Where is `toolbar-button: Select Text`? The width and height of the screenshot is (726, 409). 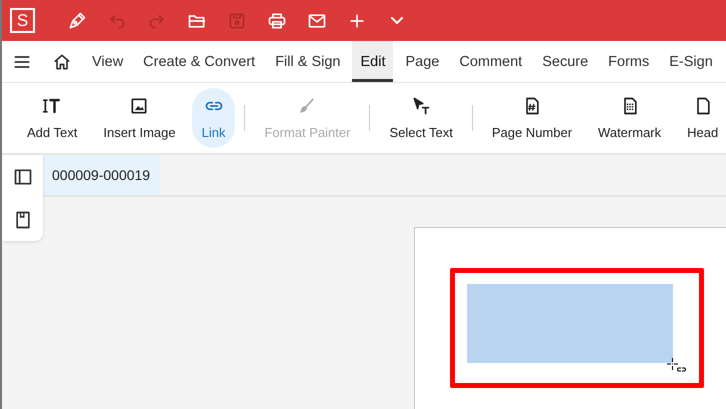 toolbar-button: Select Text is located at coordinates (421, 118).